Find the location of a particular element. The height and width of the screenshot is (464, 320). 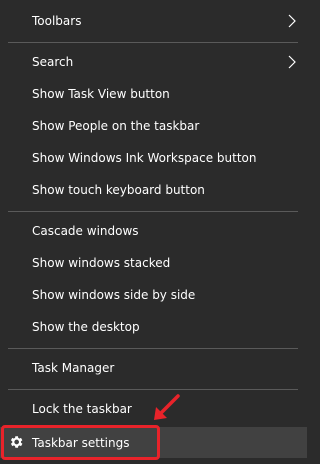

menu-item-toolbars: Toolbars is located at coordinates (153, 21).